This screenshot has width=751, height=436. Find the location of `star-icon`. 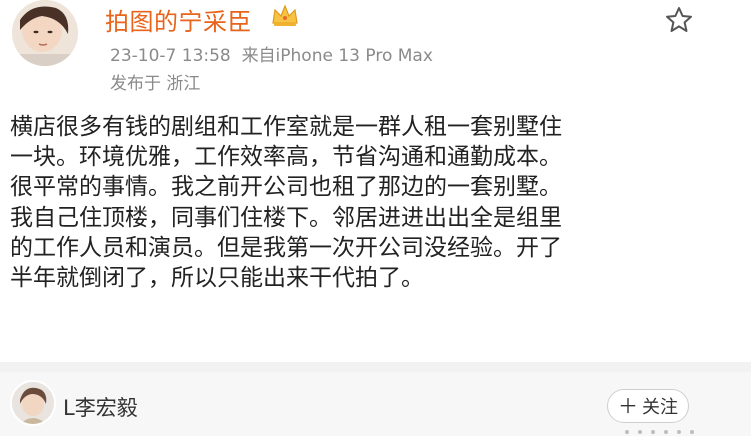

star-icon is located at coordinates (679, 20).